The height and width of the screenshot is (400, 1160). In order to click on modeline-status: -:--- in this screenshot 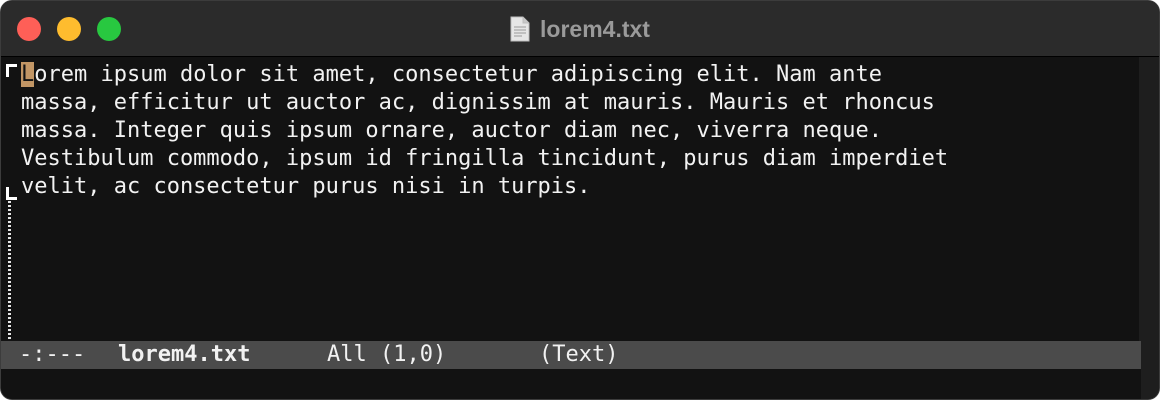, I will do `click(52, 354)`.